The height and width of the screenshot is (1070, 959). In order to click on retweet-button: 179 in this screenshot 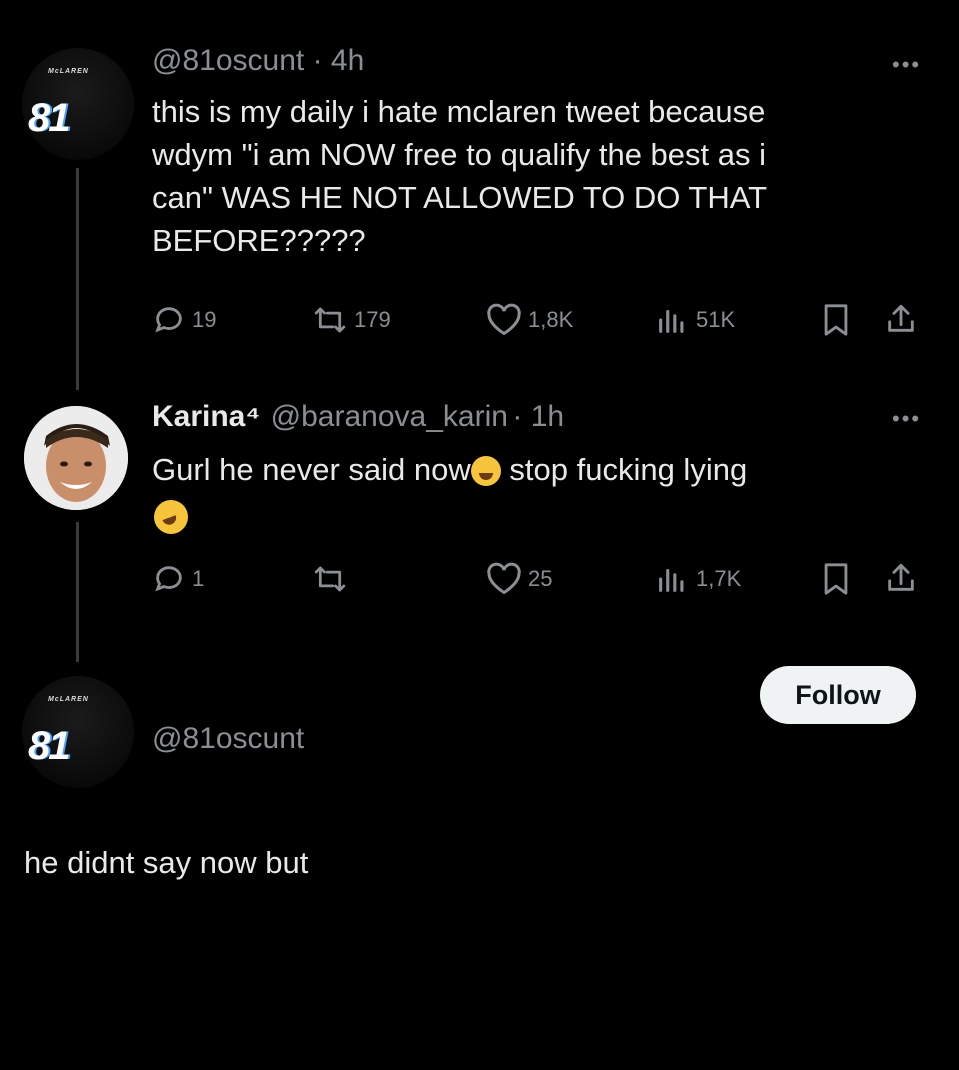, I will do `click(351, 320)`.